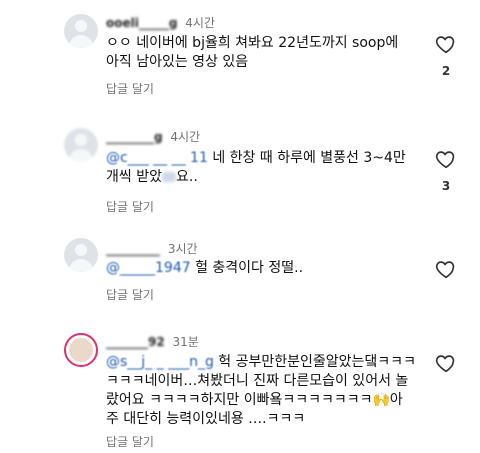 The image size is (480, 453). What do you see at coordinates (160, 362) in the screenshot?
I see `mention-link: @s__j_ _ ___n_g` at bounding box center [160, 362].